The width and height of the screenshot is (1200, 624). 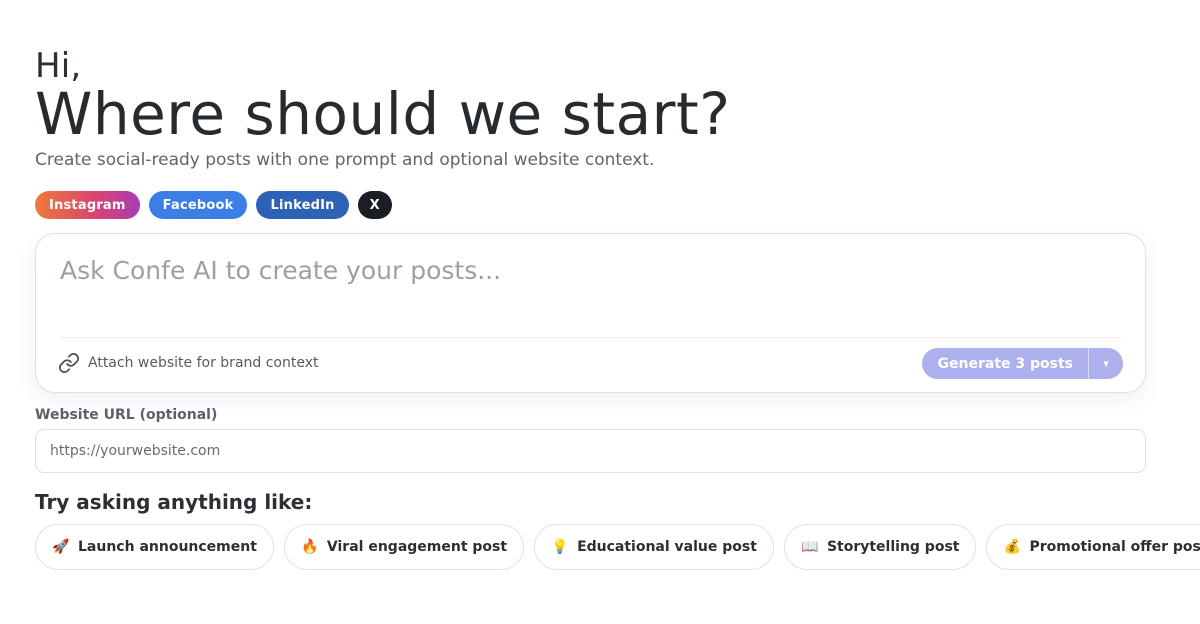 I want to click on attach-website-button: Attach website for brand context, so click(x=188, y=363).